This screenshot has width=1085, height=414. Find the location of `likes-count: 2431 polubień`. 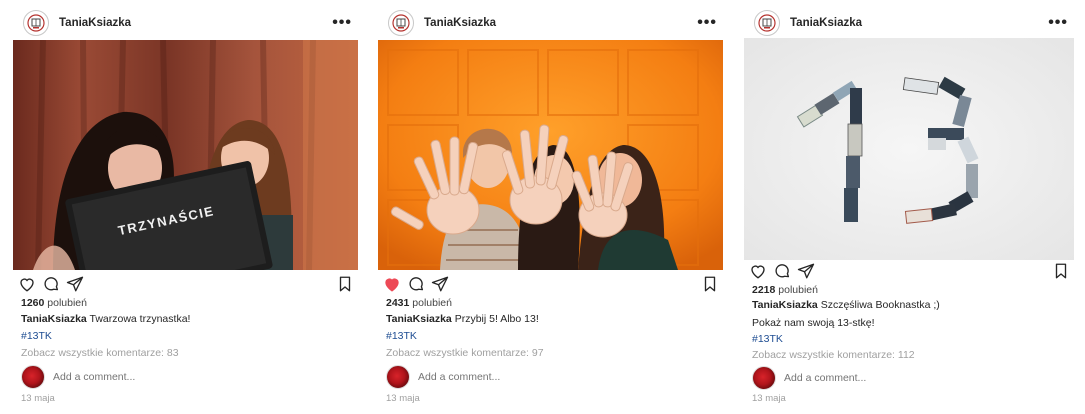

likes-count: 2431 polubień is located at coordinates (551, 303).